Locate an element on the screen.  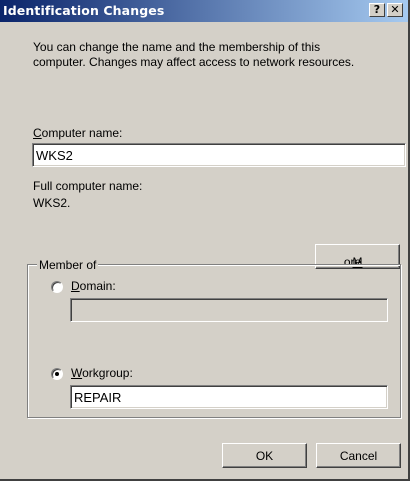
member-of-legend: Member of is located at coordinates (68, 265).